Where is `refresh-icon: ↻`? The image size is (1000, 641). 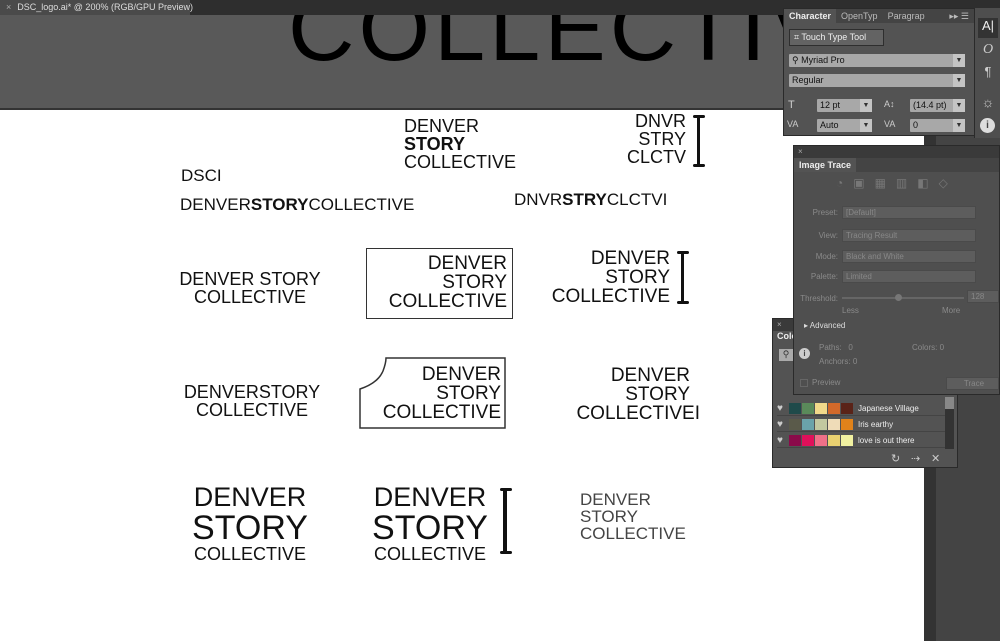 refresh-icon: ↻ is located at coordinates (895, 458).